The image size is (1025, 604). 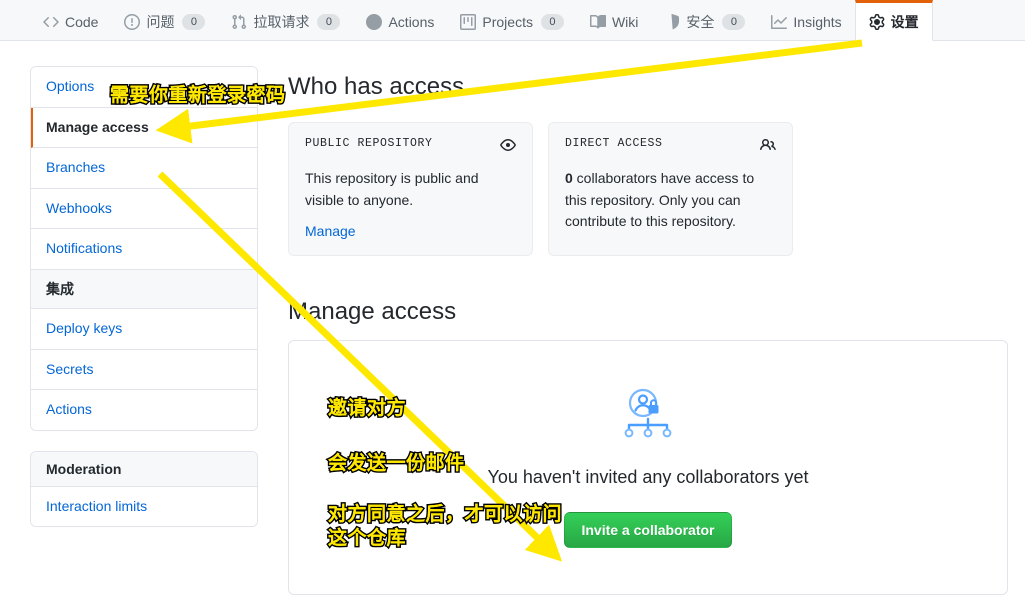 What do you see at coordinates (700, 22) in the screenshot?
I see `tab-security-label: 安全` at bounding box center [700, 22].